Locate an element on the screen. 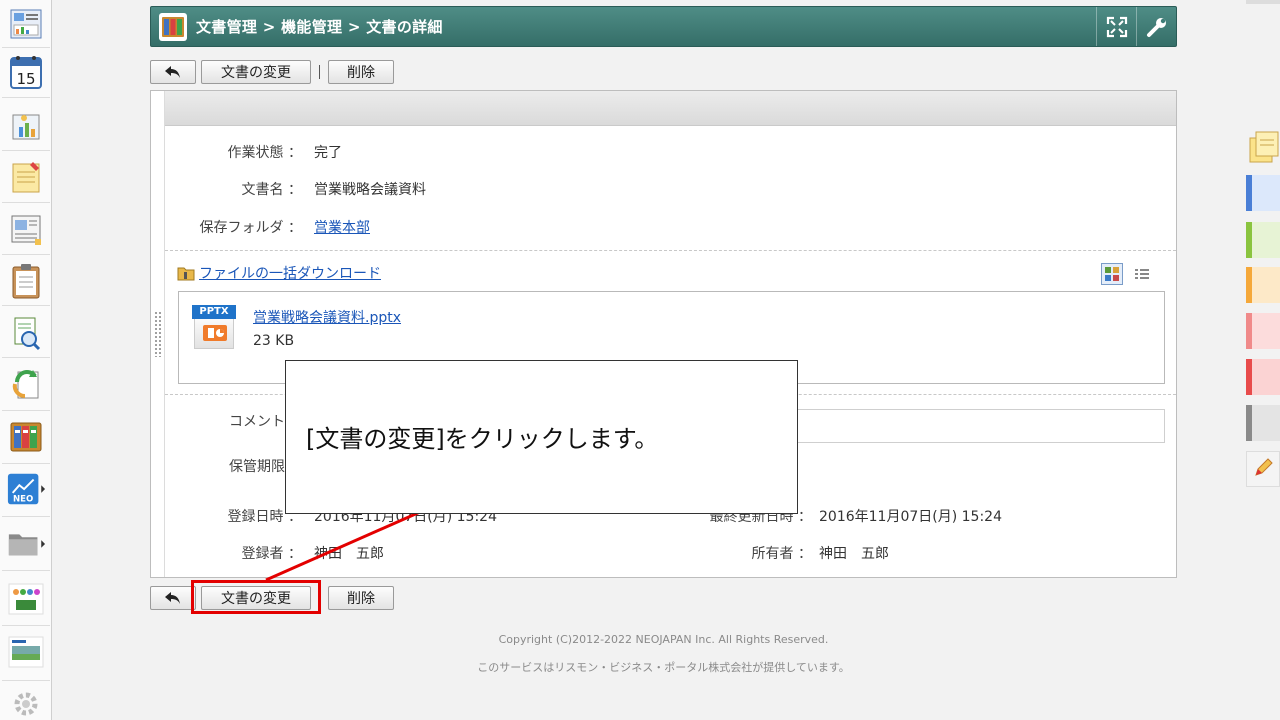  delete-button-bottom: 削除 is located at coordinates (361, 598).